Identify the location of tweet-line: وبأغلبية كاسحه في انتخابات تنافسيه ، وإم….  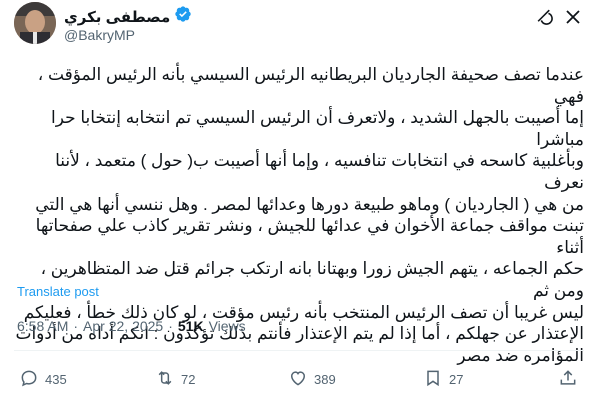
(319, 171).